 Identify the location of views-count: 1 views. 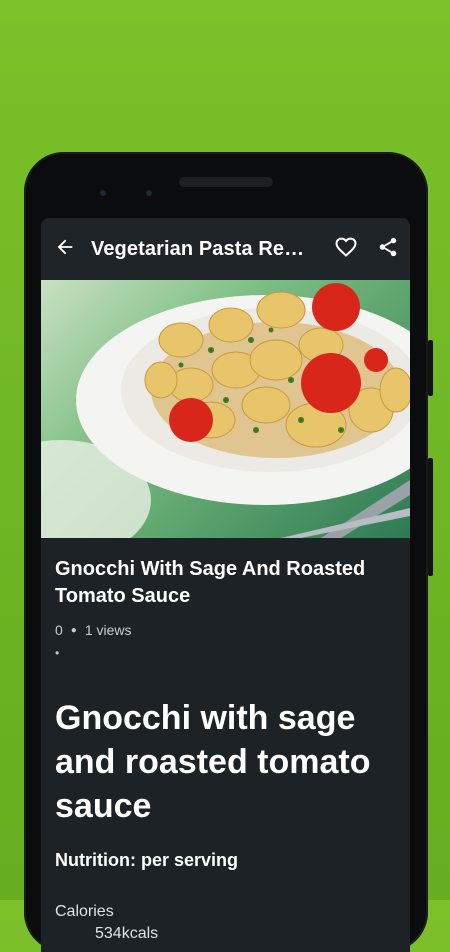
(108, 630).